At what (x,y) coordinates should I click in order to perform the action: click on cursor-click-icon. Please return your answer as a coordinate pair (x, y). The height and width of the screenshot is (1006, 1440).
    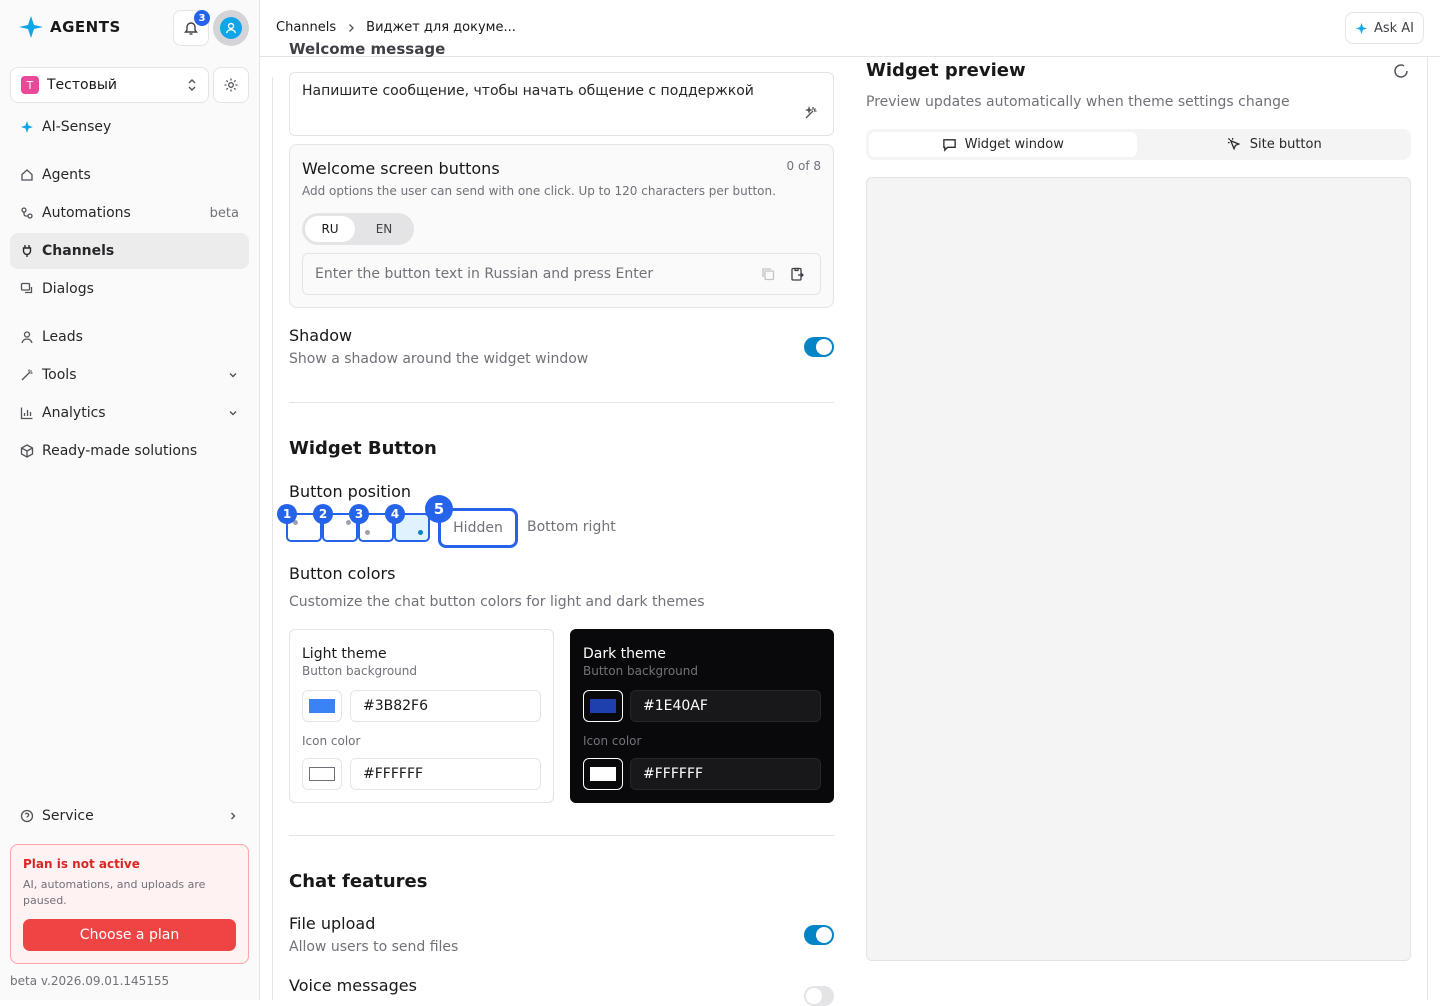
    Looking at the image, I should click on (1234, 144).